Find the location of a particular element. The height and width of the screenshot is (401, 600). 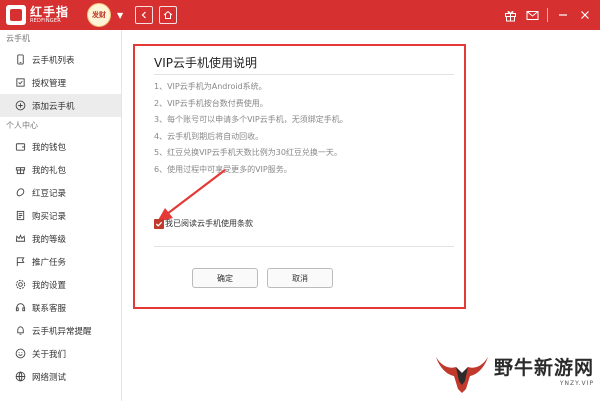

caret-down-icon: ▼ is located at coordinates (120, 15).